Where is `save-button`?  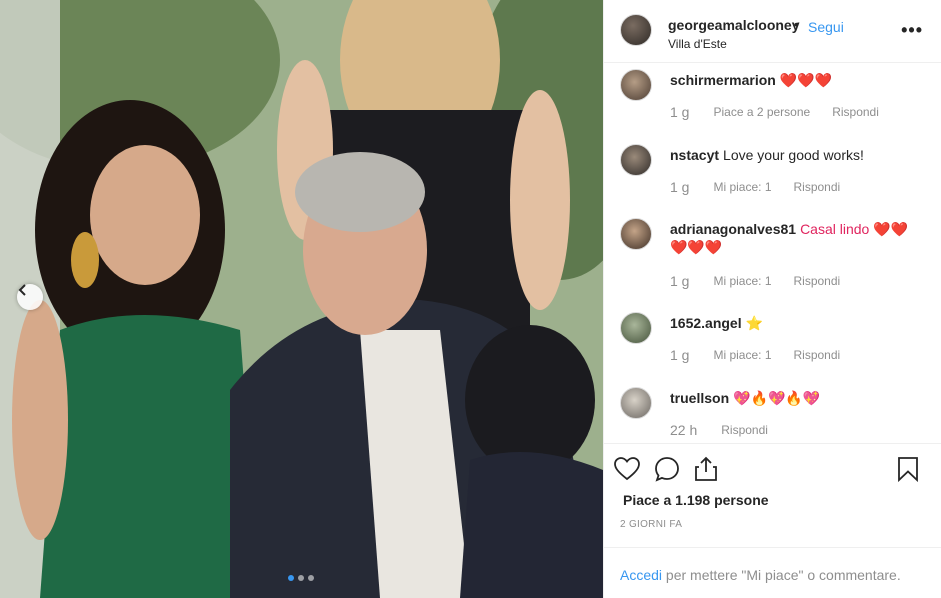 save-button is located at coordinates (908, 469).